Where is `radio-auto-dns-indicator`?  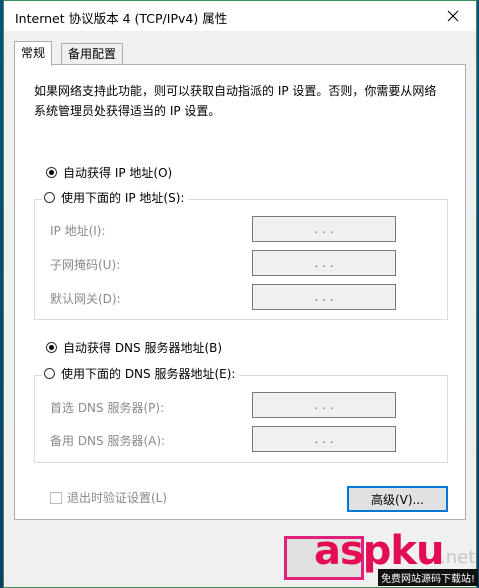
radio-auto-dns-indicator is located at coordinates (51, 347).